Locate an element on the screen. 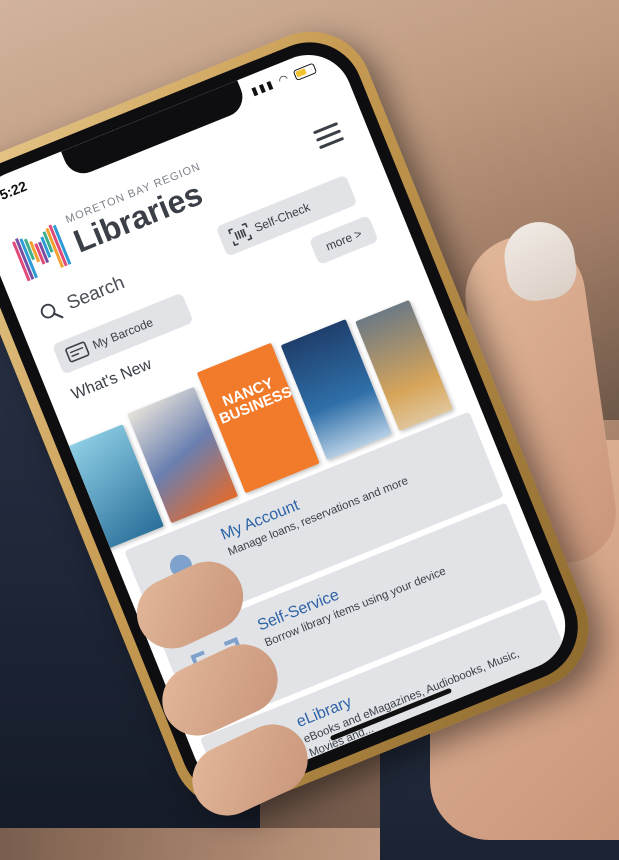  more-label: more > is located at coordinates (343, 240).